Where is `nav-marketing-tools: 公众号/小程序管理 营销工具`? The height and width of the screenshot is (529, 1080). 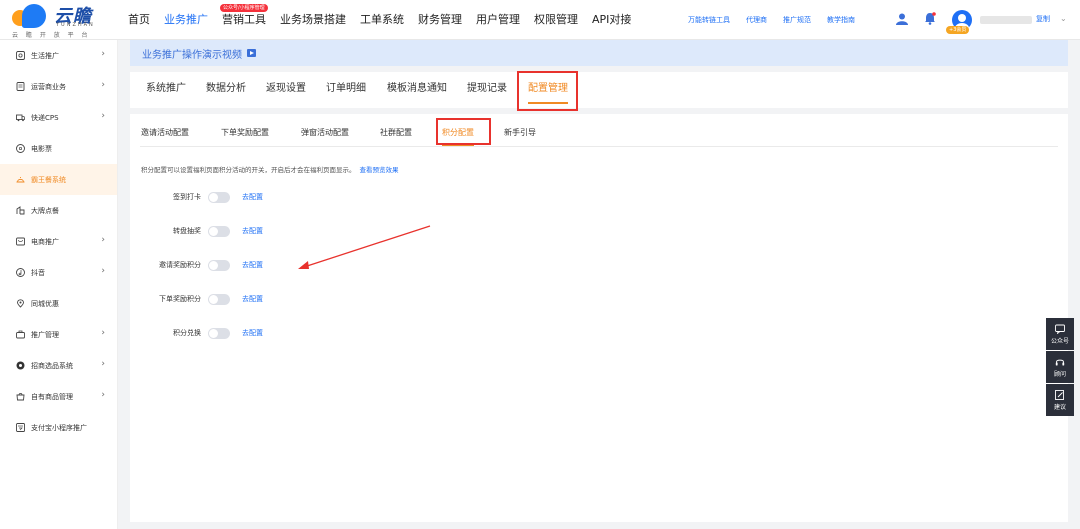 nav-marketing-tools: 公众号/小程序管理 营销工具 is located at coordinates (244, 20).